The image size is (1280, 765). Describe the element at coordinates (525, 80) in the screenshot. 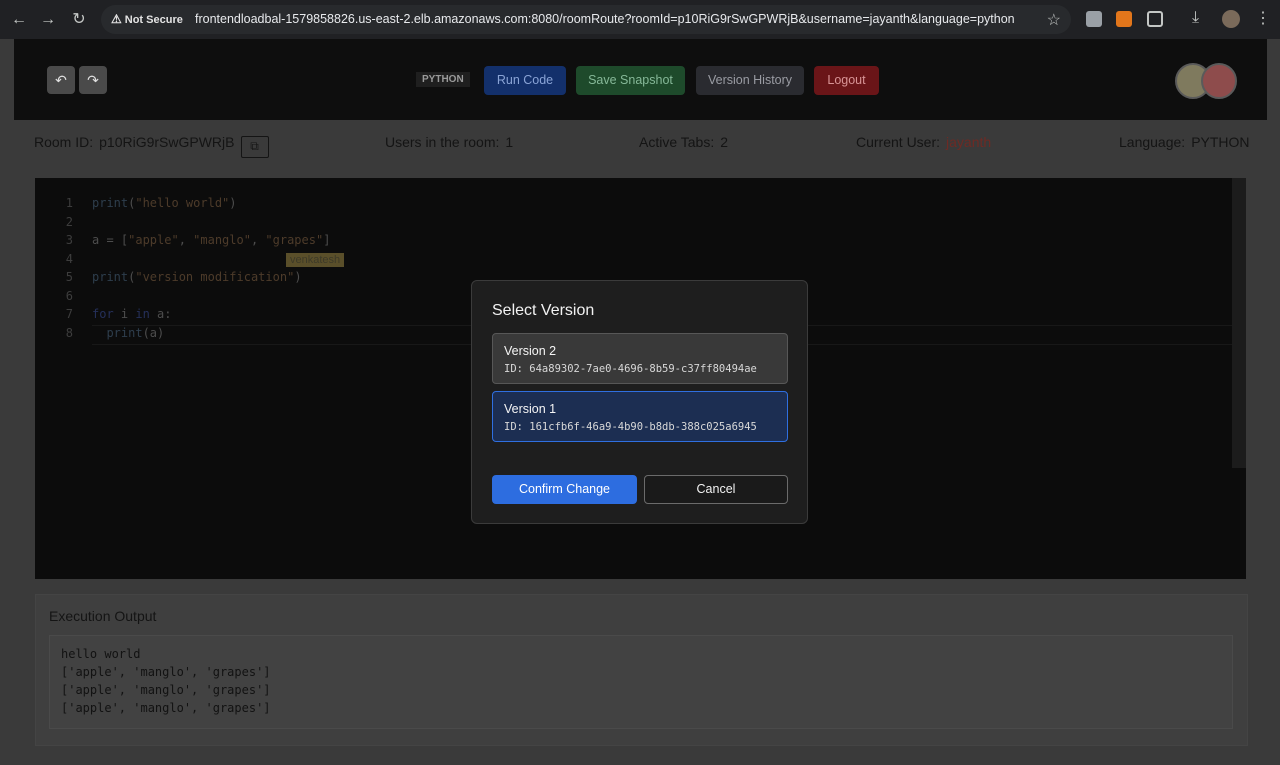

I see `run-code-button: Run Code` at that location.